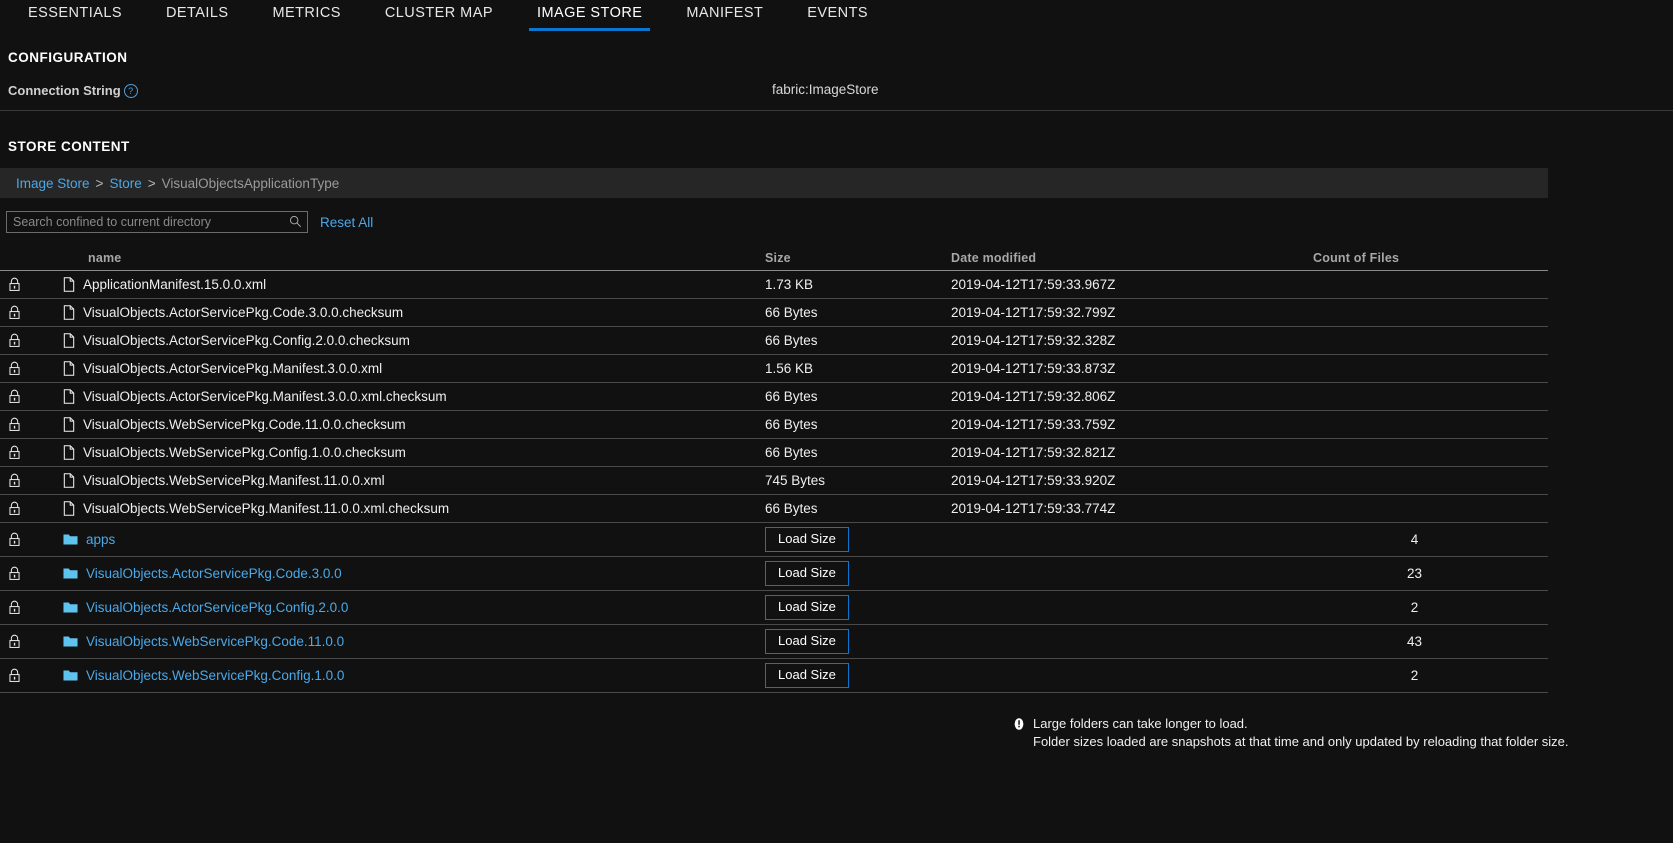  What do you see at coordinates (396, 284) in the screenshot?
I see `row-name-cell: ApplicationManifest.15.0.0.xml` at bounding box center [396, 284].